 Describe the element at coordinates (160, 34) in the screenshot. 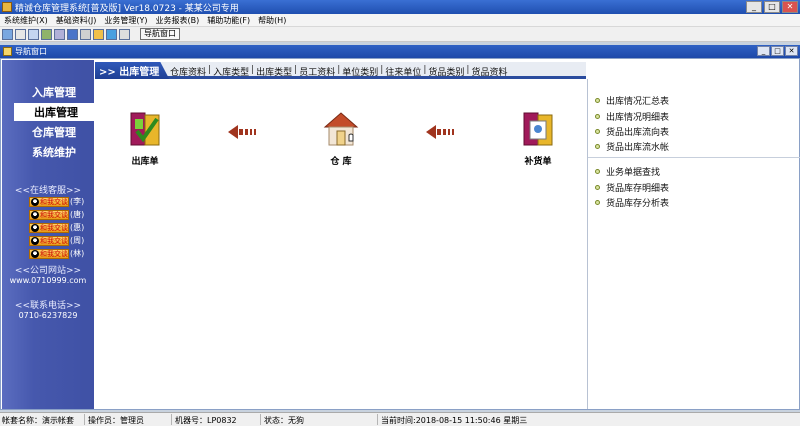

I see `nav-window-button: 导航窗口` at that location.